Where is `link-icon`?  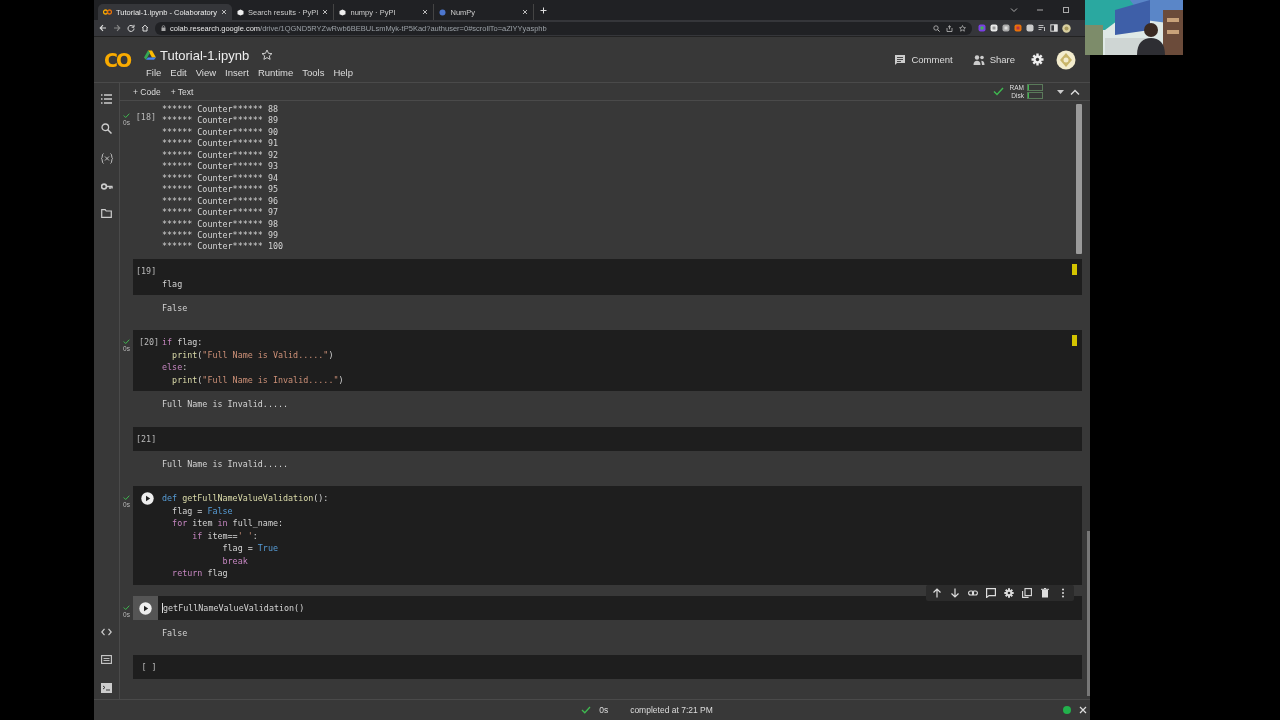
link-icon is located at coordinates (973, 592).